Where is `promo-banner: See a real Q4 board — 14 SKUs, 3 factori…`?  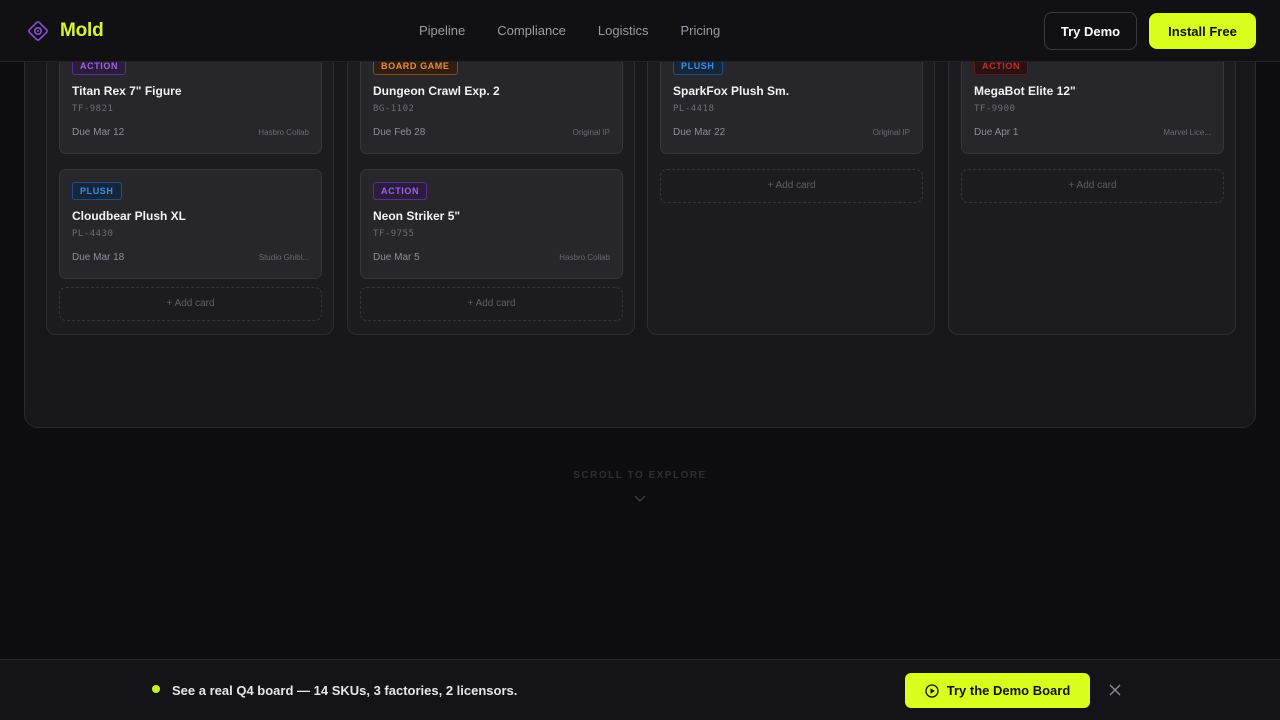
promo-banner: See a real Q4 board — 14 SKUs, 3 factori… is located at coordinates (640, 689).